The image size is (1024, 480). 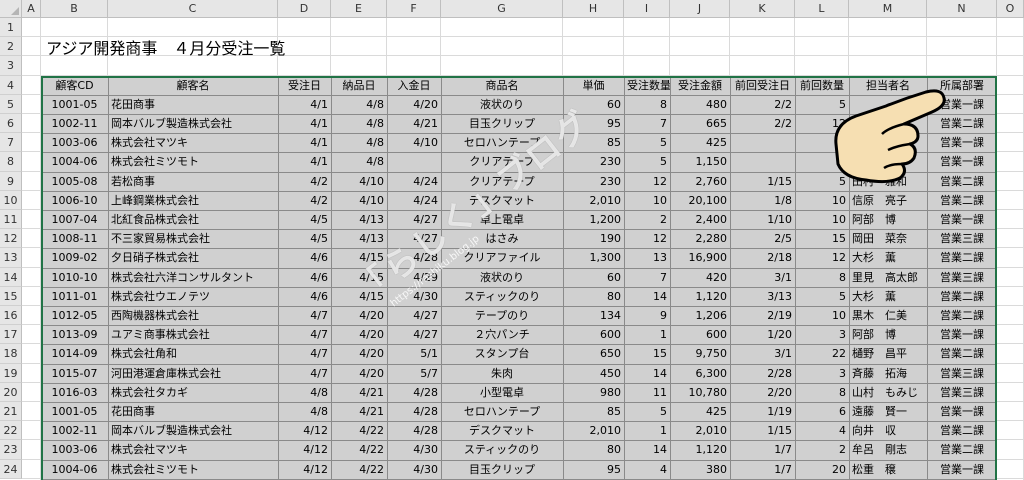 What do you see at coordinates (11, 66) in the screenshot?
I see `row-header-3: 3` at bounding box center [11, 66].